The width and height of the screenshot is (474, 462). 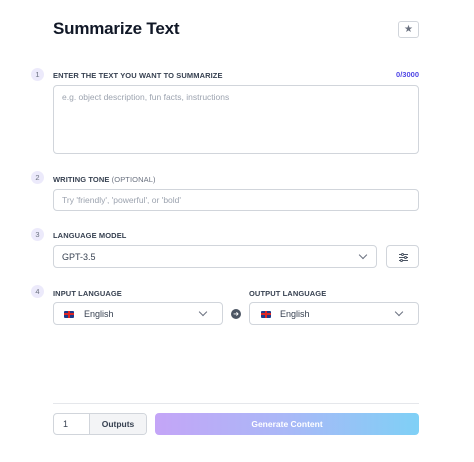 I want to click on arrow-right-circle-icon: ➜, so click(x=236, y=314).